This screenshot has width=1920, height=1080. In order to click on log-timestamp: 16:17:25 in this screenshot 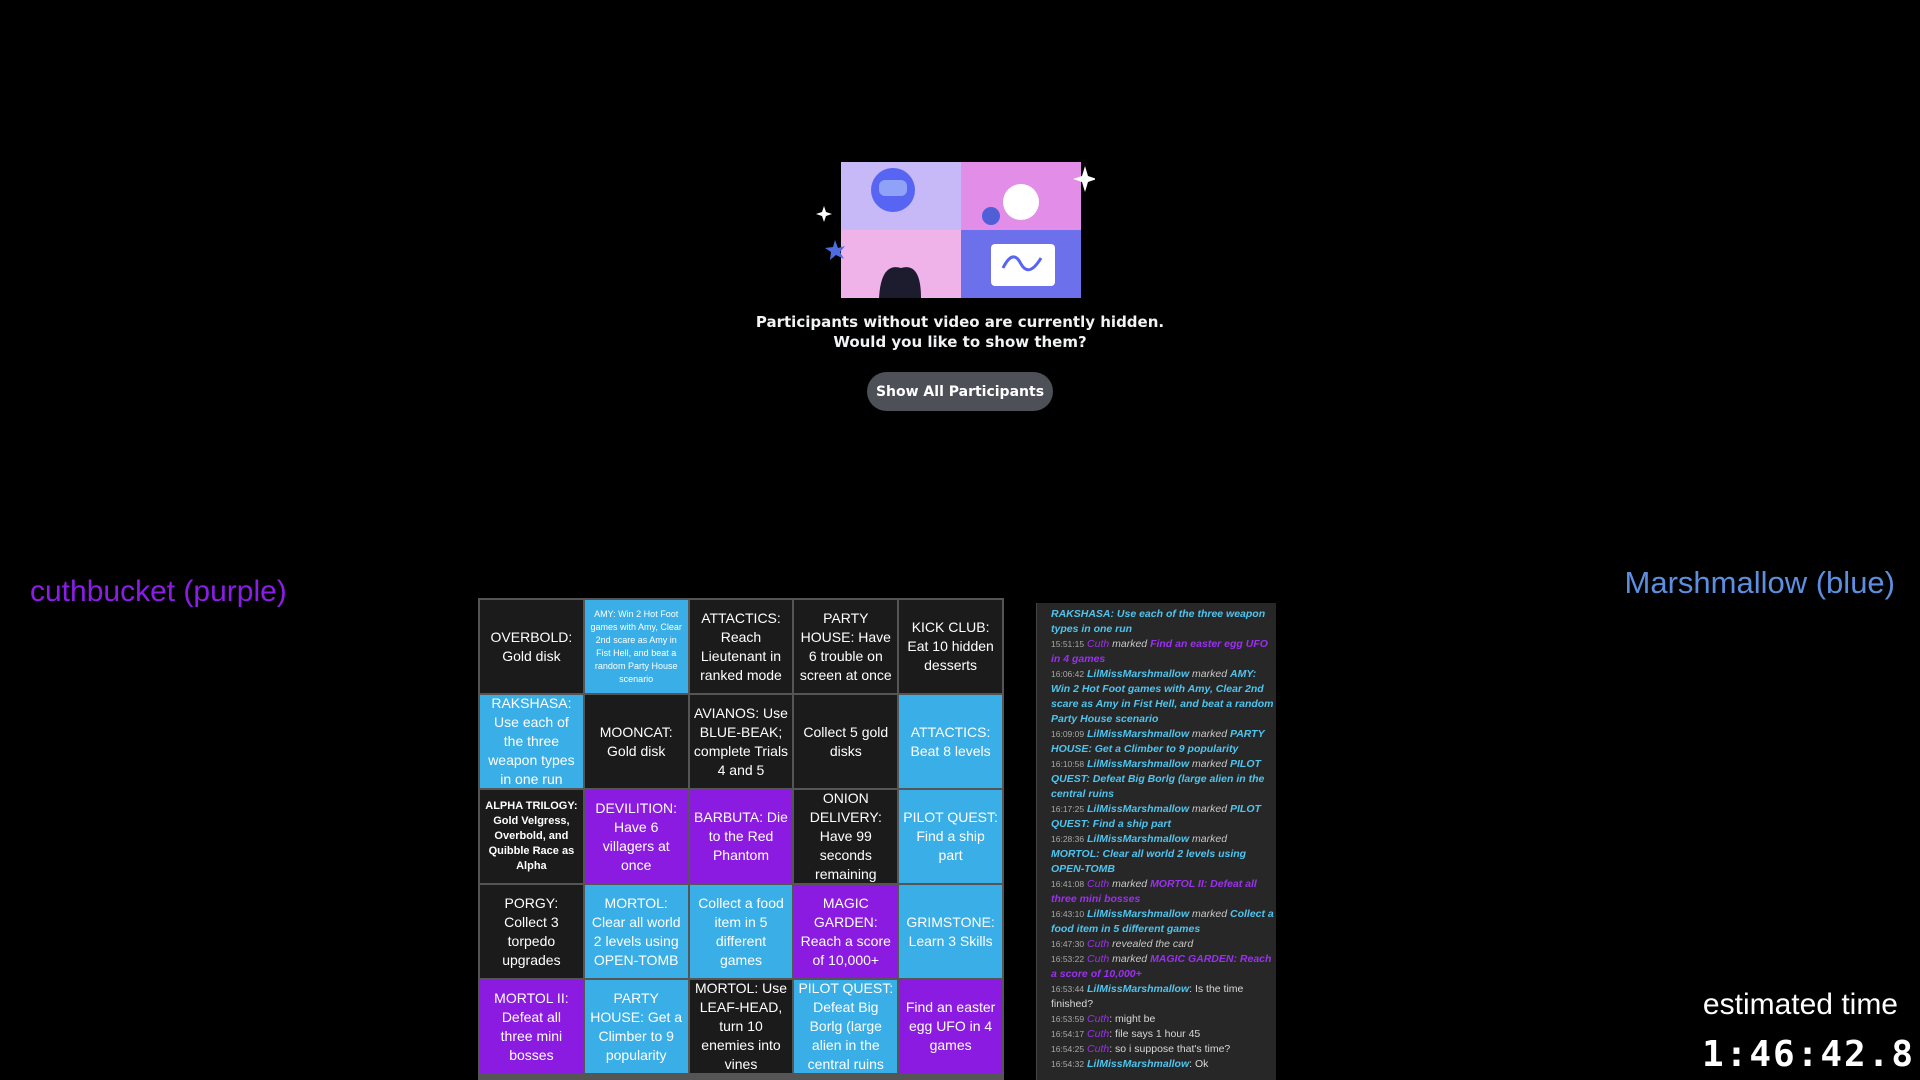, I will do `click(1068, 809)`.